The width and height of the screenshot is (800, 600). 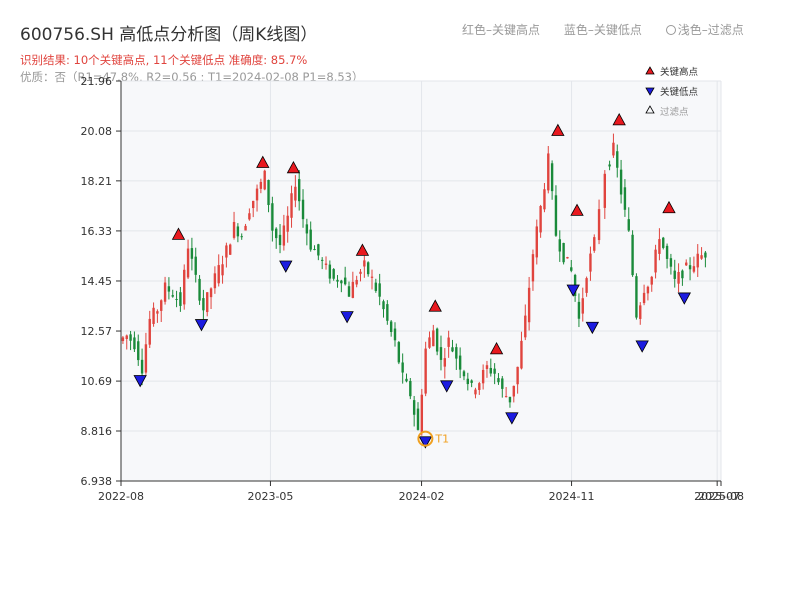 I want to click on x-tick-label: 2024-11, so click(x=572, y=496).